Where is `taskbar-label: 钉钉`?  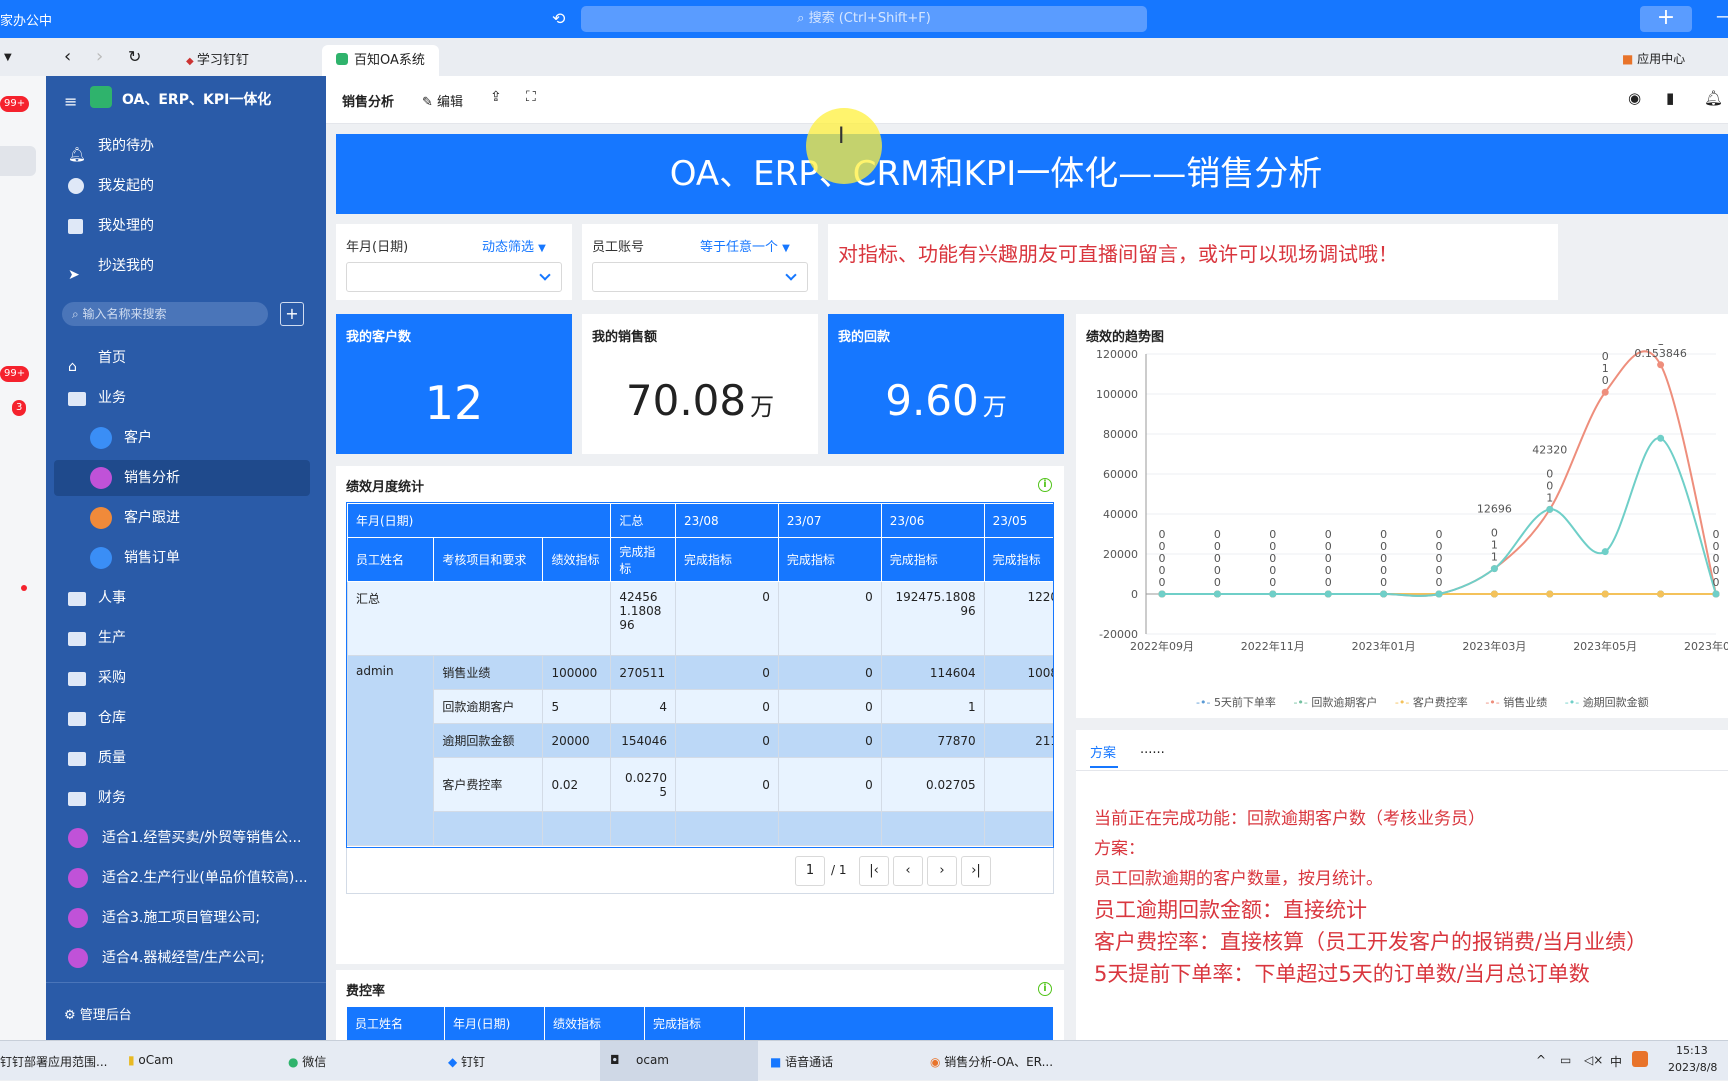 taskbar-label: 钉钉 is located at coordinates (473, 1062).